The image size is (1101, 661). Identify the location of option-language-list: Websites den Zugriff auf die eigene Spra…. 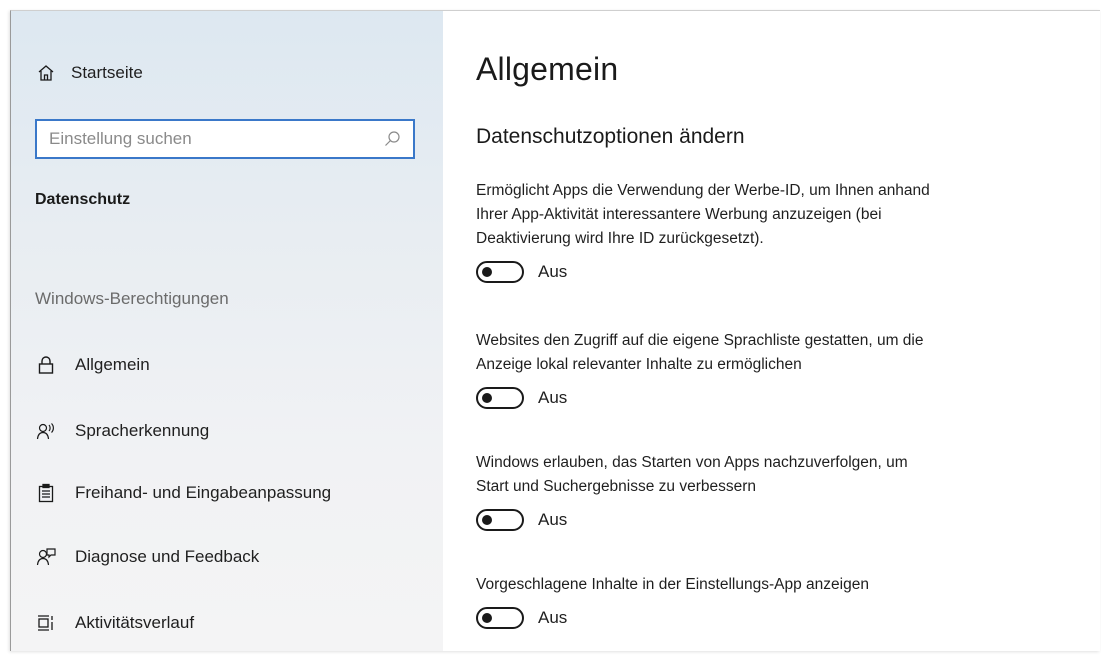
(776, 369).